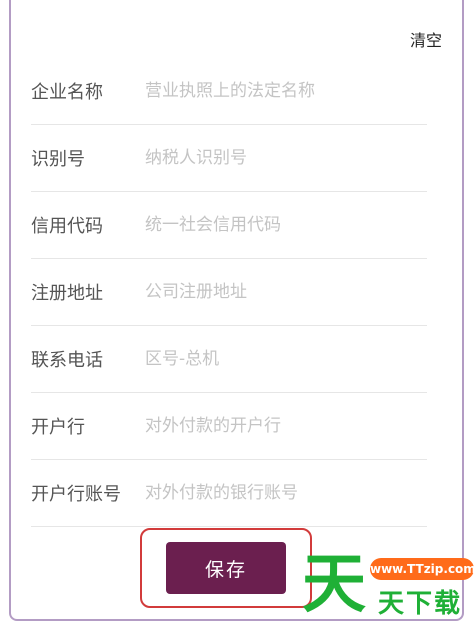 The width and height of the screenshot is (476, 629). I want to click on company-name-input, so click(286, 91).